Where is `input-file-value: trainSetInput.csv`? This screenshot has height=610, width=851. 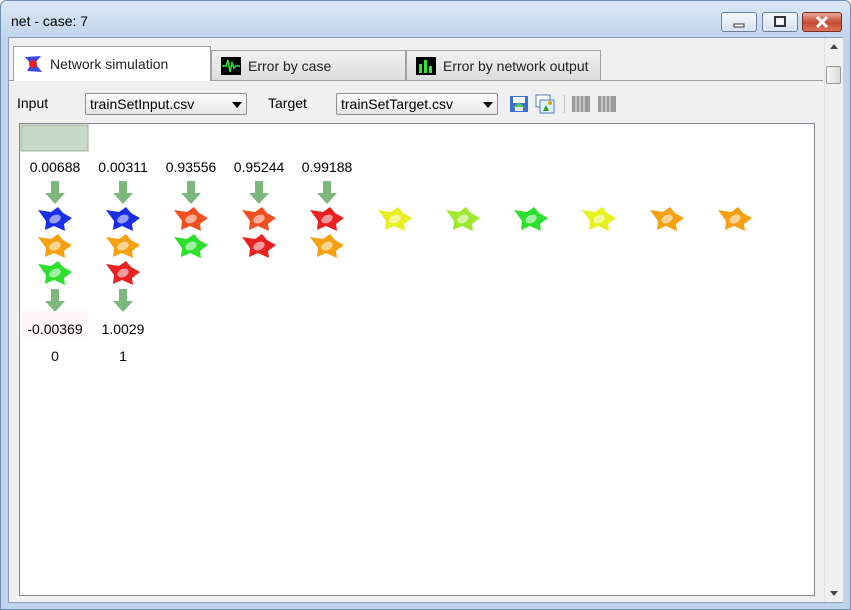 input-file-value: trainSetInput.csv is located at coordinates (142, 104).